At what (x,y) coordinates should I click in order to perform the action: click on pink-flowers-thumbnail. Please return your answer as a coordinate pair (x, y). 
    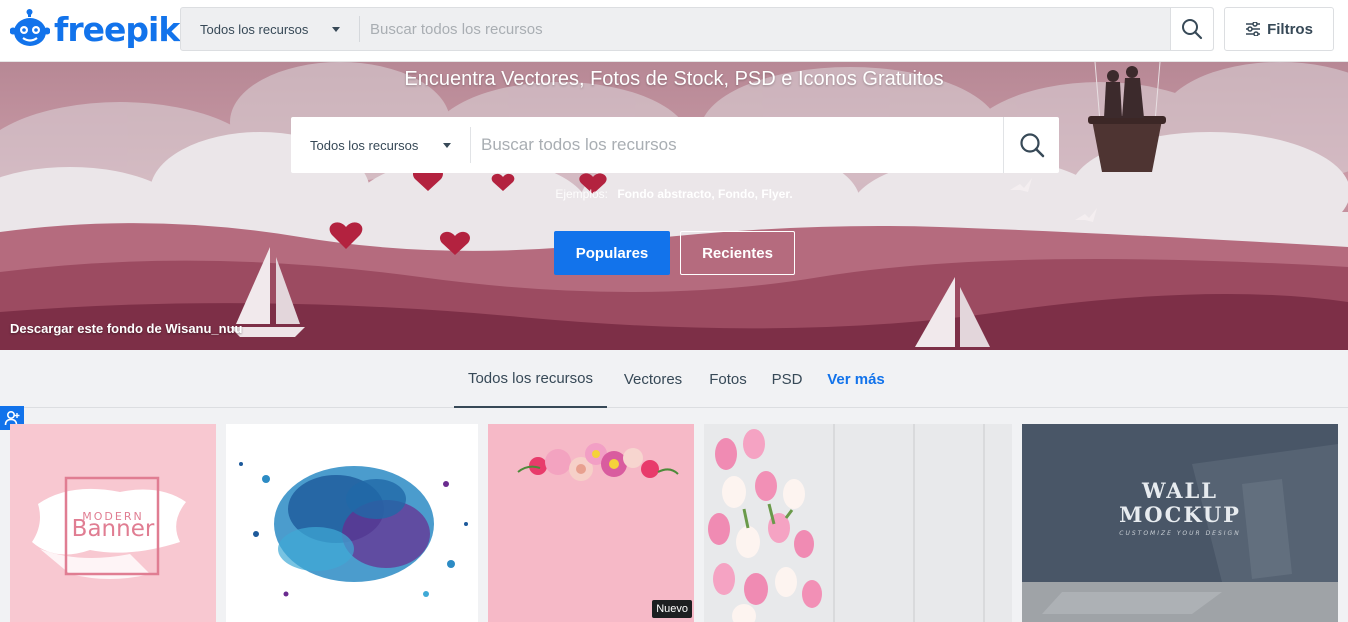
    Looking at the image, I should click on (591, 523).